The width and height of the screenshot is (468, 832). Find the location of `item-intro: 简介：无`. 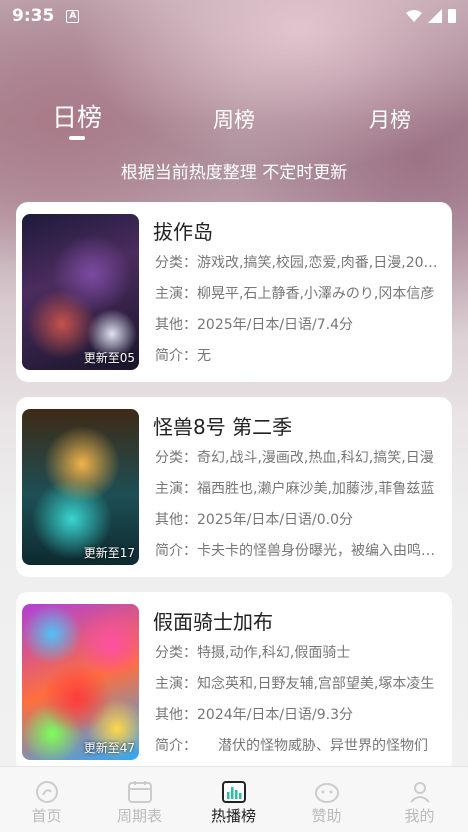

item-intro: 简介：无 is located at coordinates (183, 356).